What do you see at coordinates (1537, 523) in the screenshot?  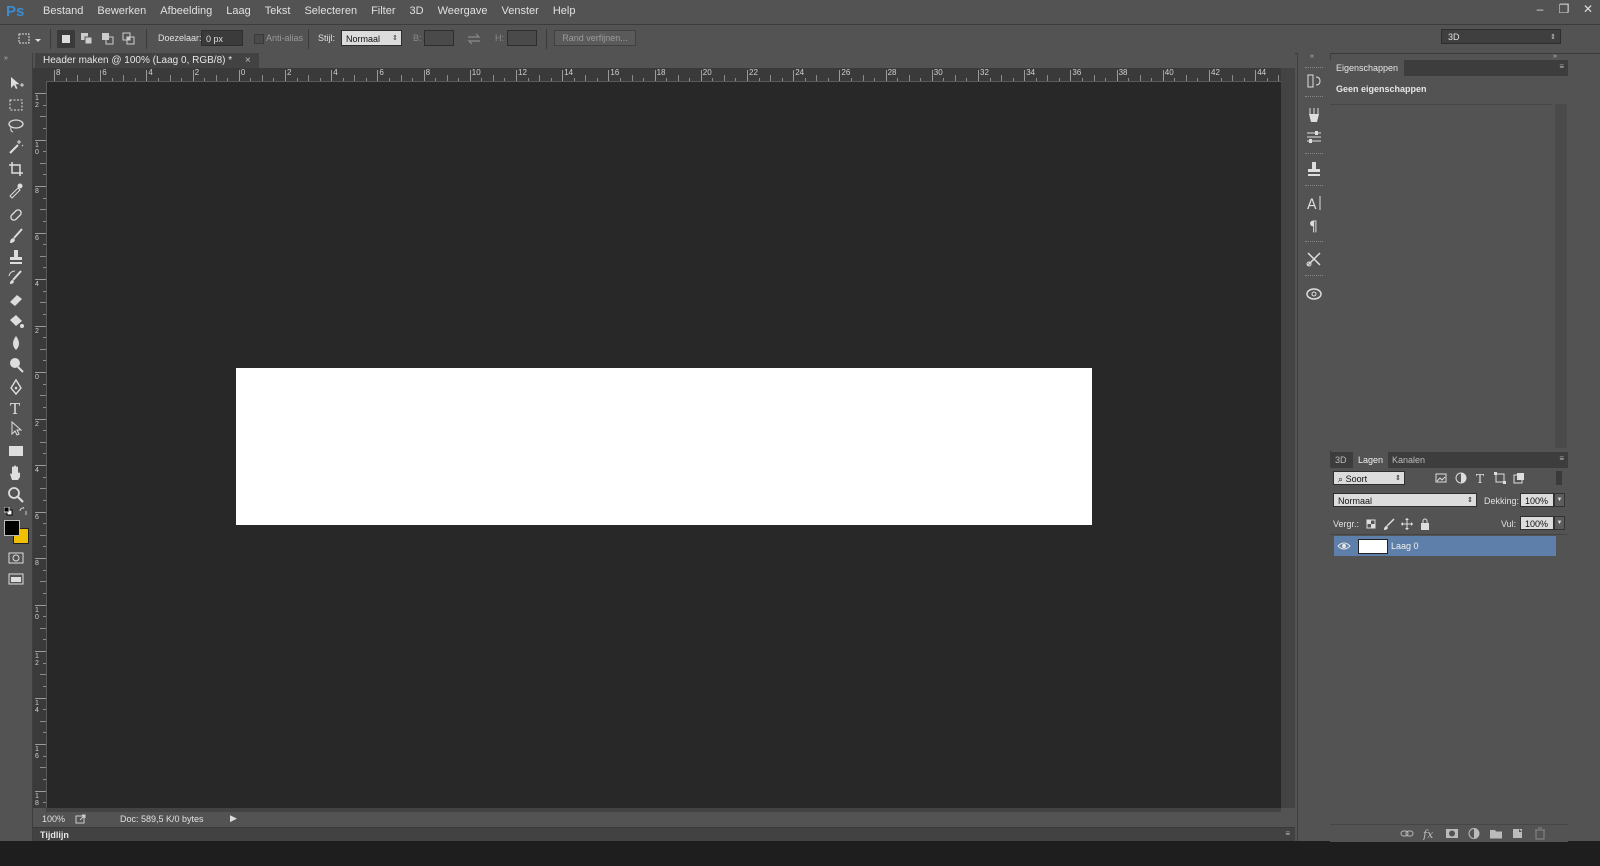 I see `fill-input: 100%` at bounding box center [1537, 523].